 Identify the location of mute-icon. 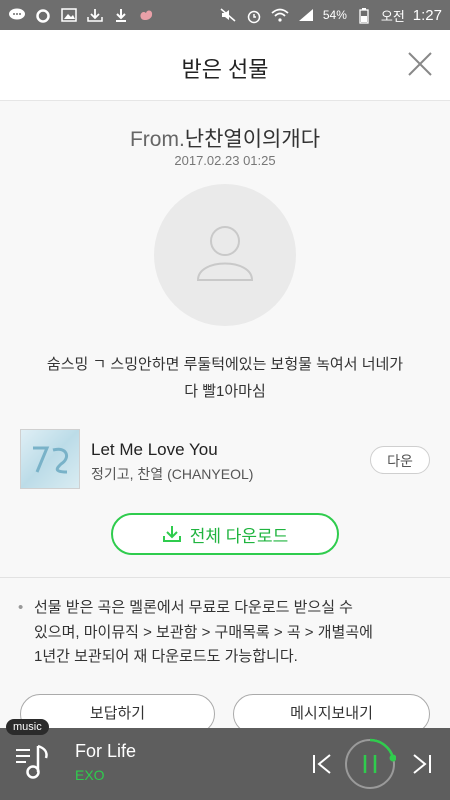
(228, 15).